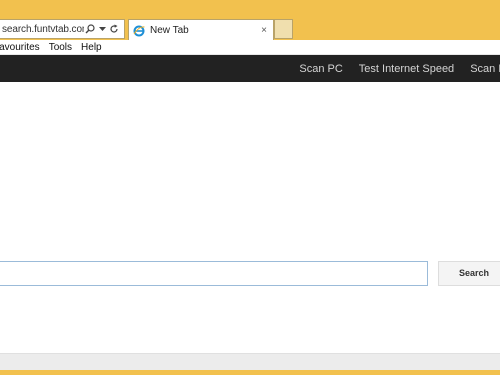  Describe the element at coordinates (214, 273) in the screenshot. I see `search-input` at that location.